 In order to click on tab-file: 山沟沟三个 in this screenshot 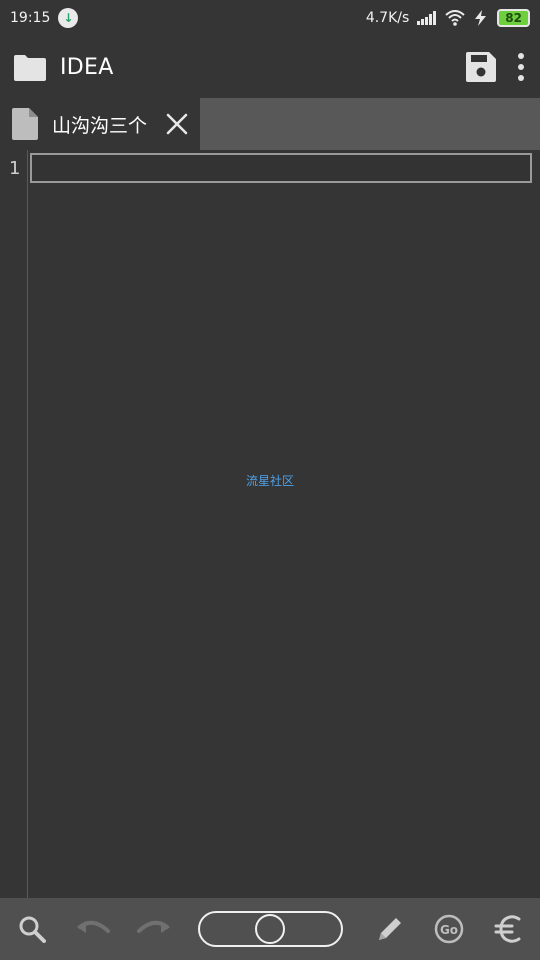, I will do `click(100, 124)`.